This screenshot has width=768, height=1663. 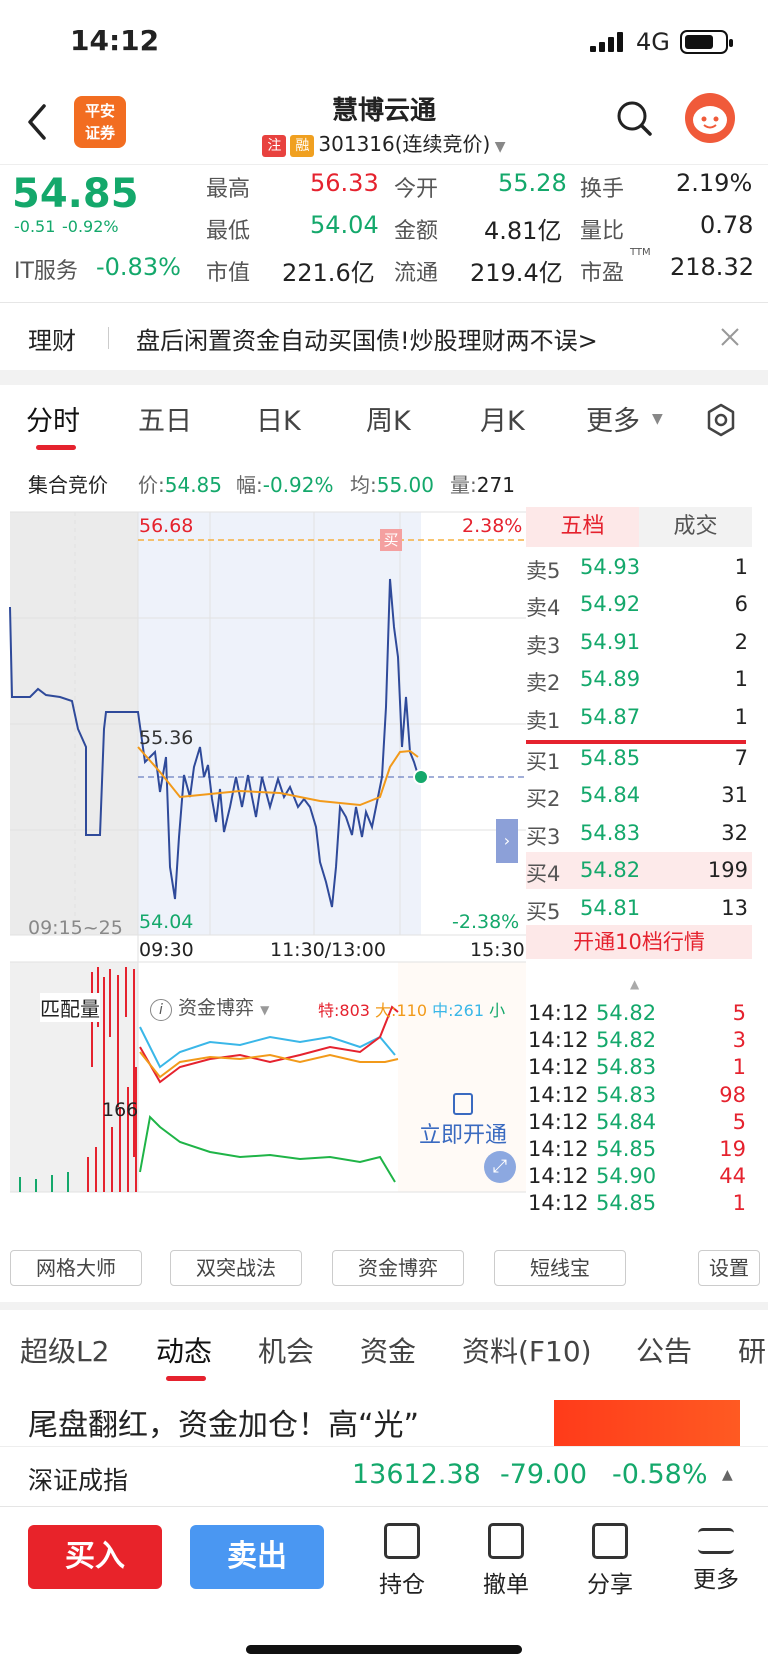 I want to click on ad-banner: 理财 盘后闲置资金自动买国债!炒股理财两不误>, so click(x=384, y=336).